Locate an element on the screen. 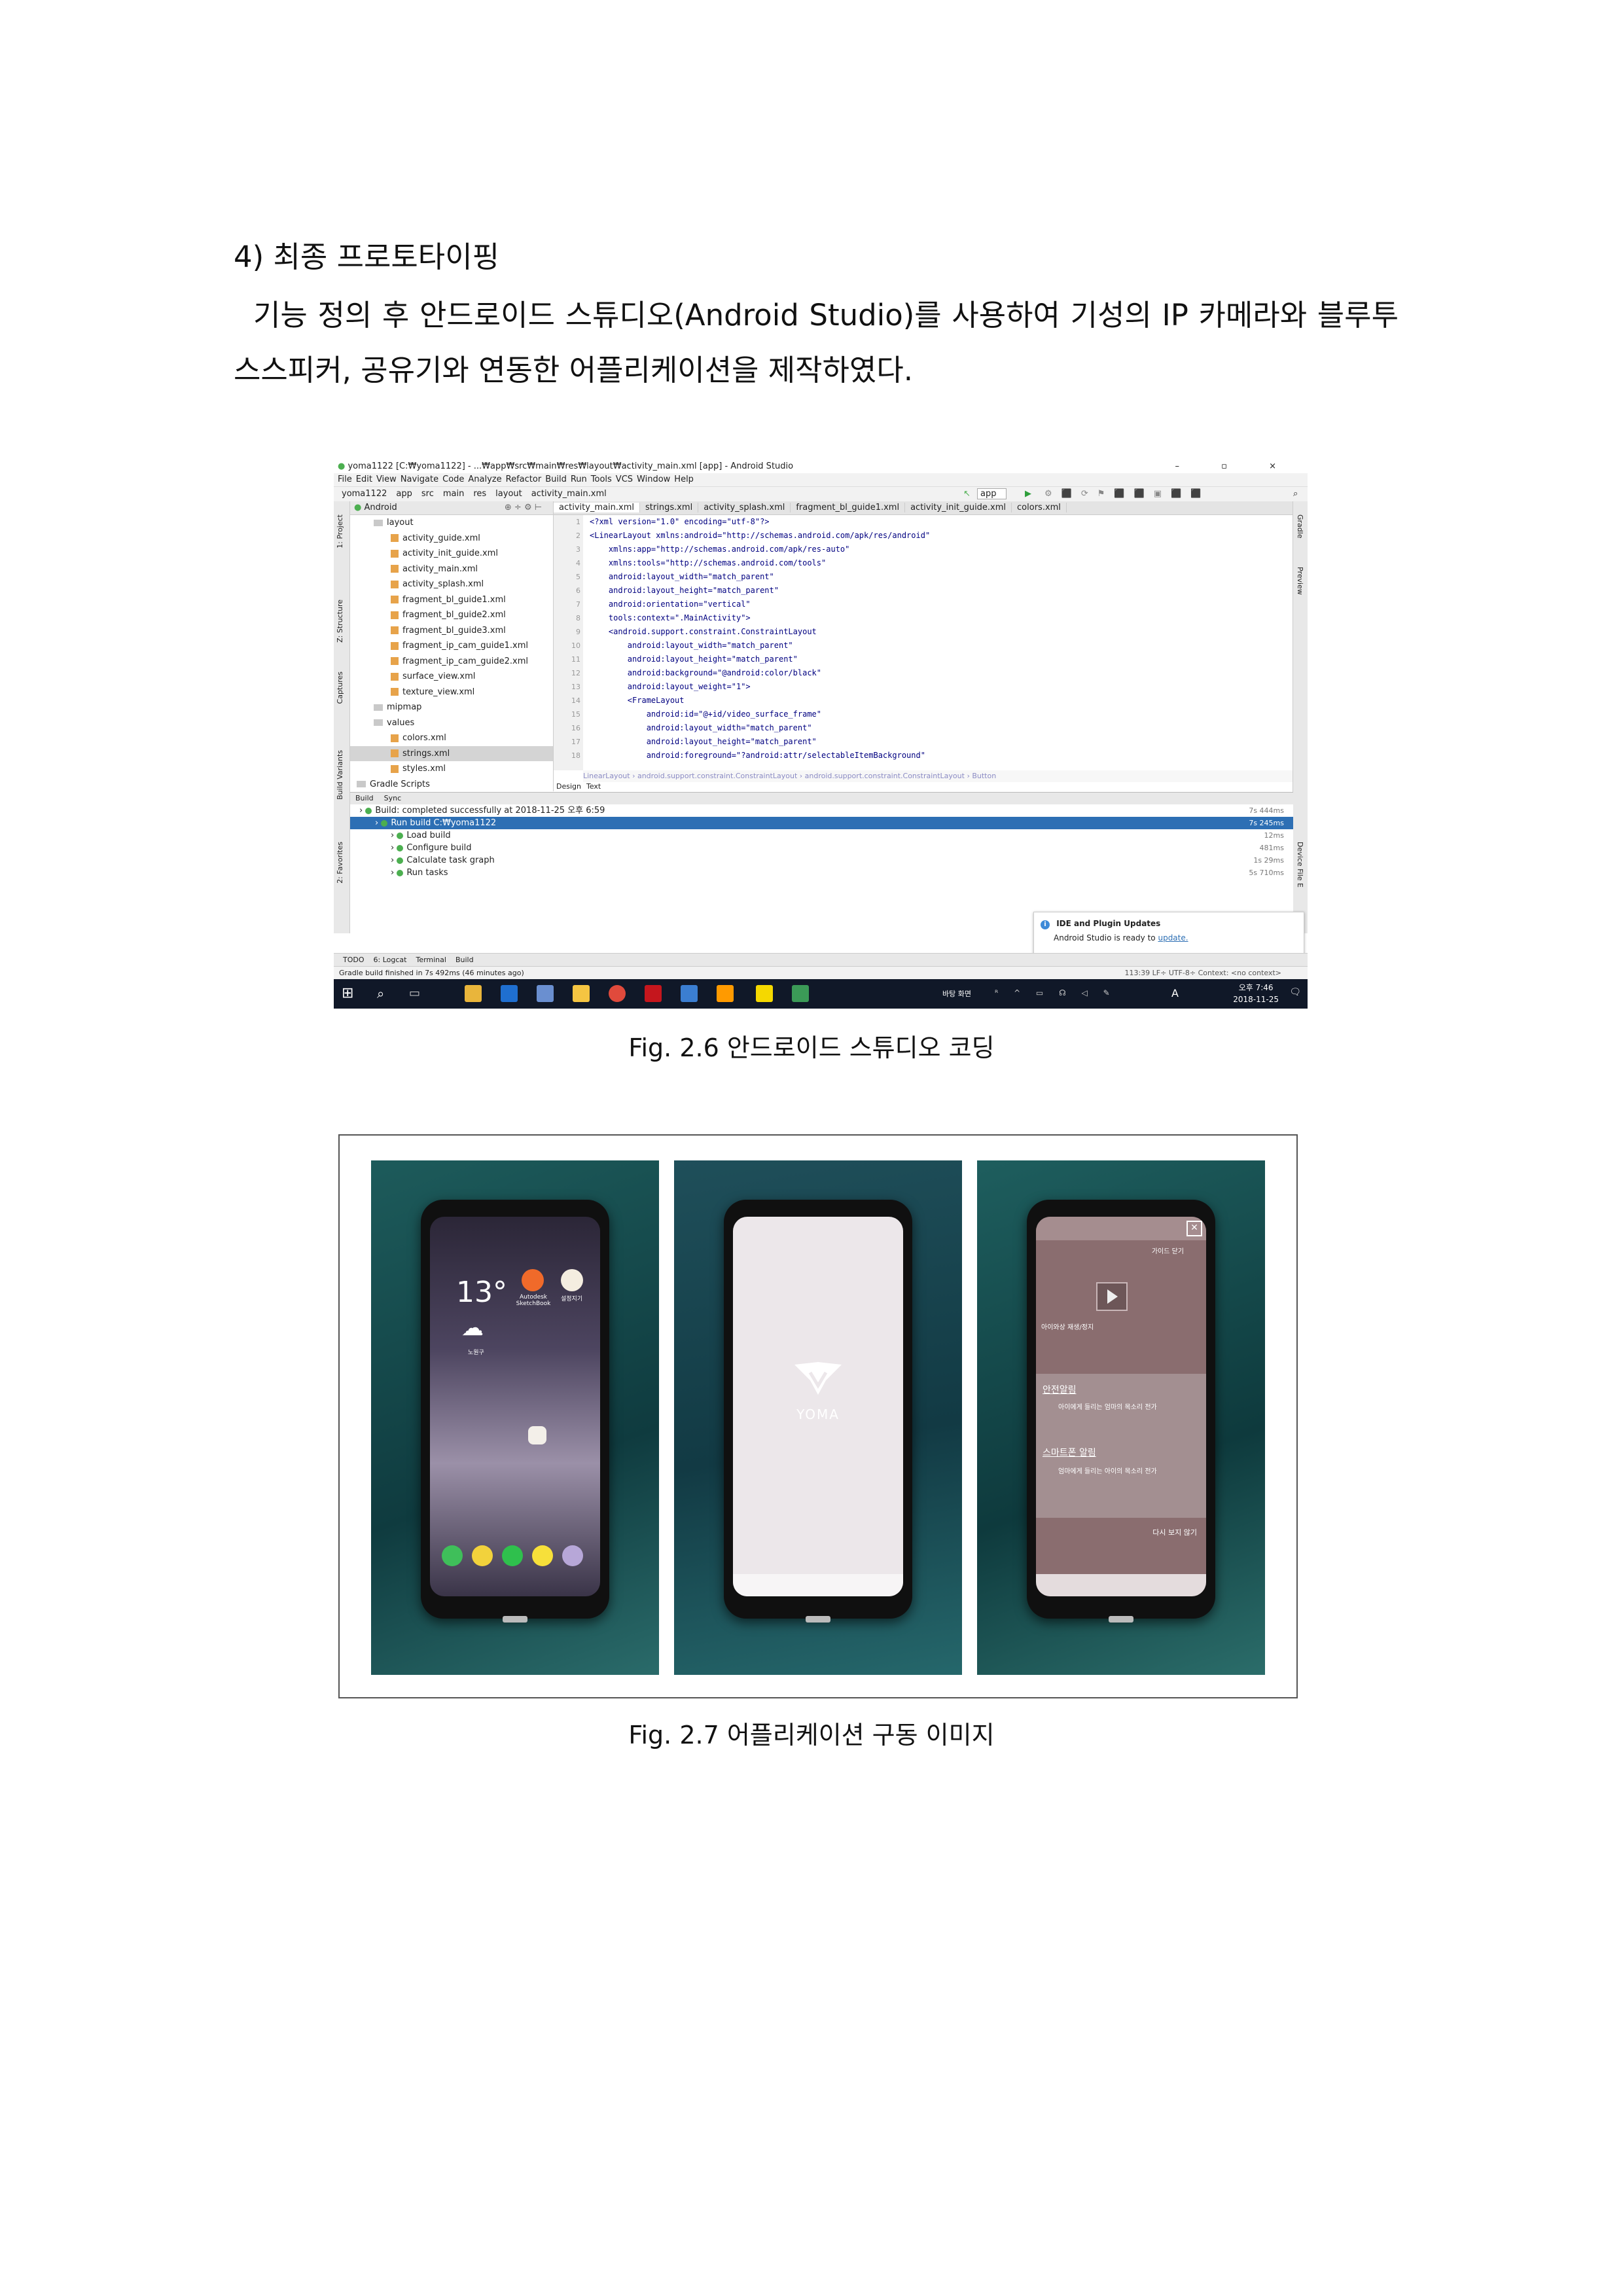  store-icon is located at coordinates (473, 993).